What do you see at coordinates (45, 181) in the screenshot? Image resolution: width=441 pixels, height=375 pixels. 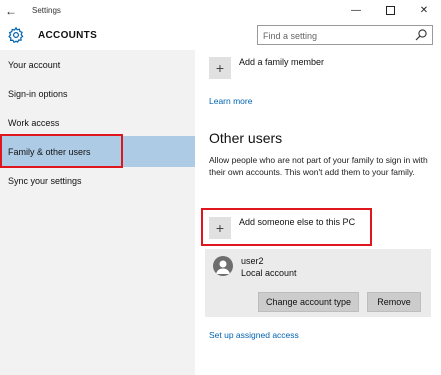 I see `sidebar-item-label: Sync your settings` at bounding box center [45, 181].